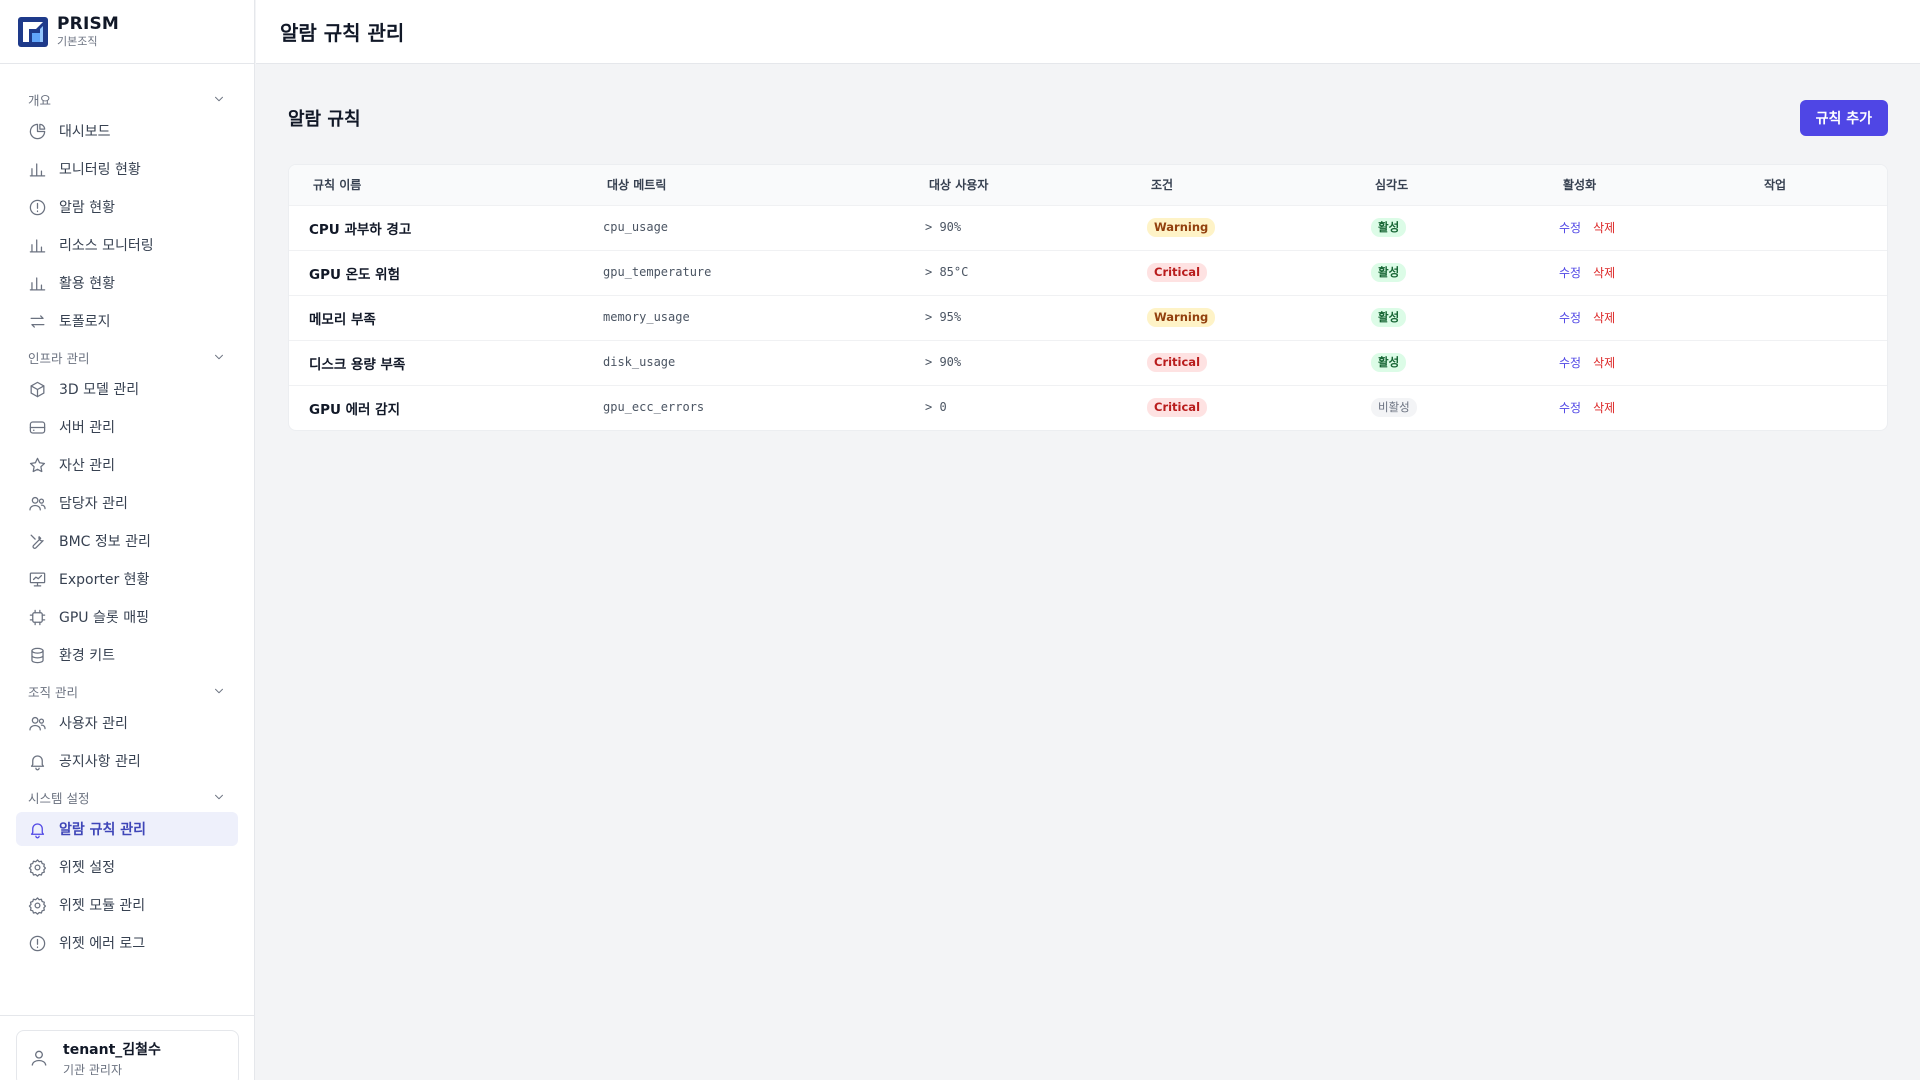  I want to click on rule-condition: > 85°C, so click(947, 272).